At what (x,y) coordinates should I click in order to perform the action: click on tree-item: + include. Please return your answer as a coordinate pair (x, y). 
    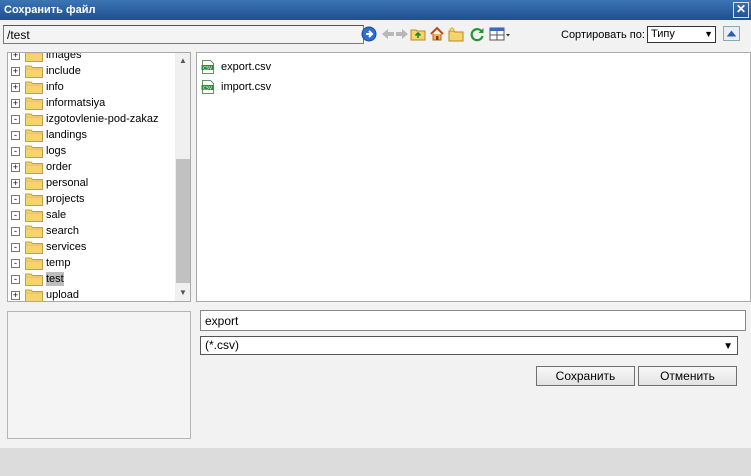
    Looking at the image, I should click on (92, 71).